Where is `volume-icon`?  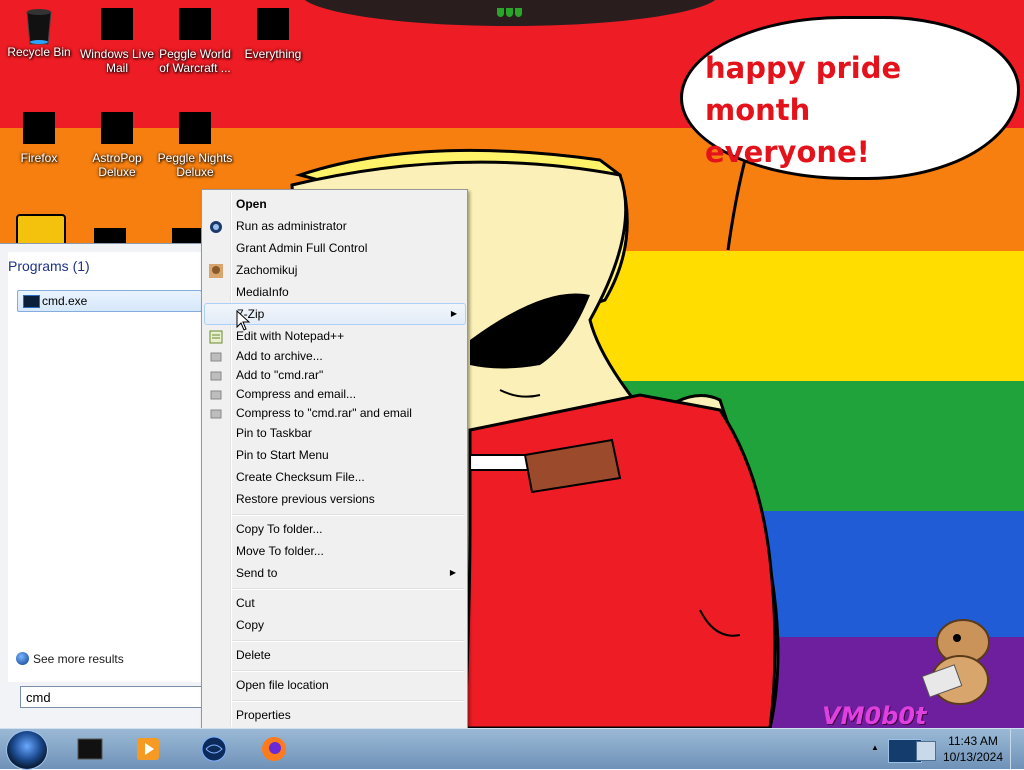 volume-icon is located at coordinates (926, 751).